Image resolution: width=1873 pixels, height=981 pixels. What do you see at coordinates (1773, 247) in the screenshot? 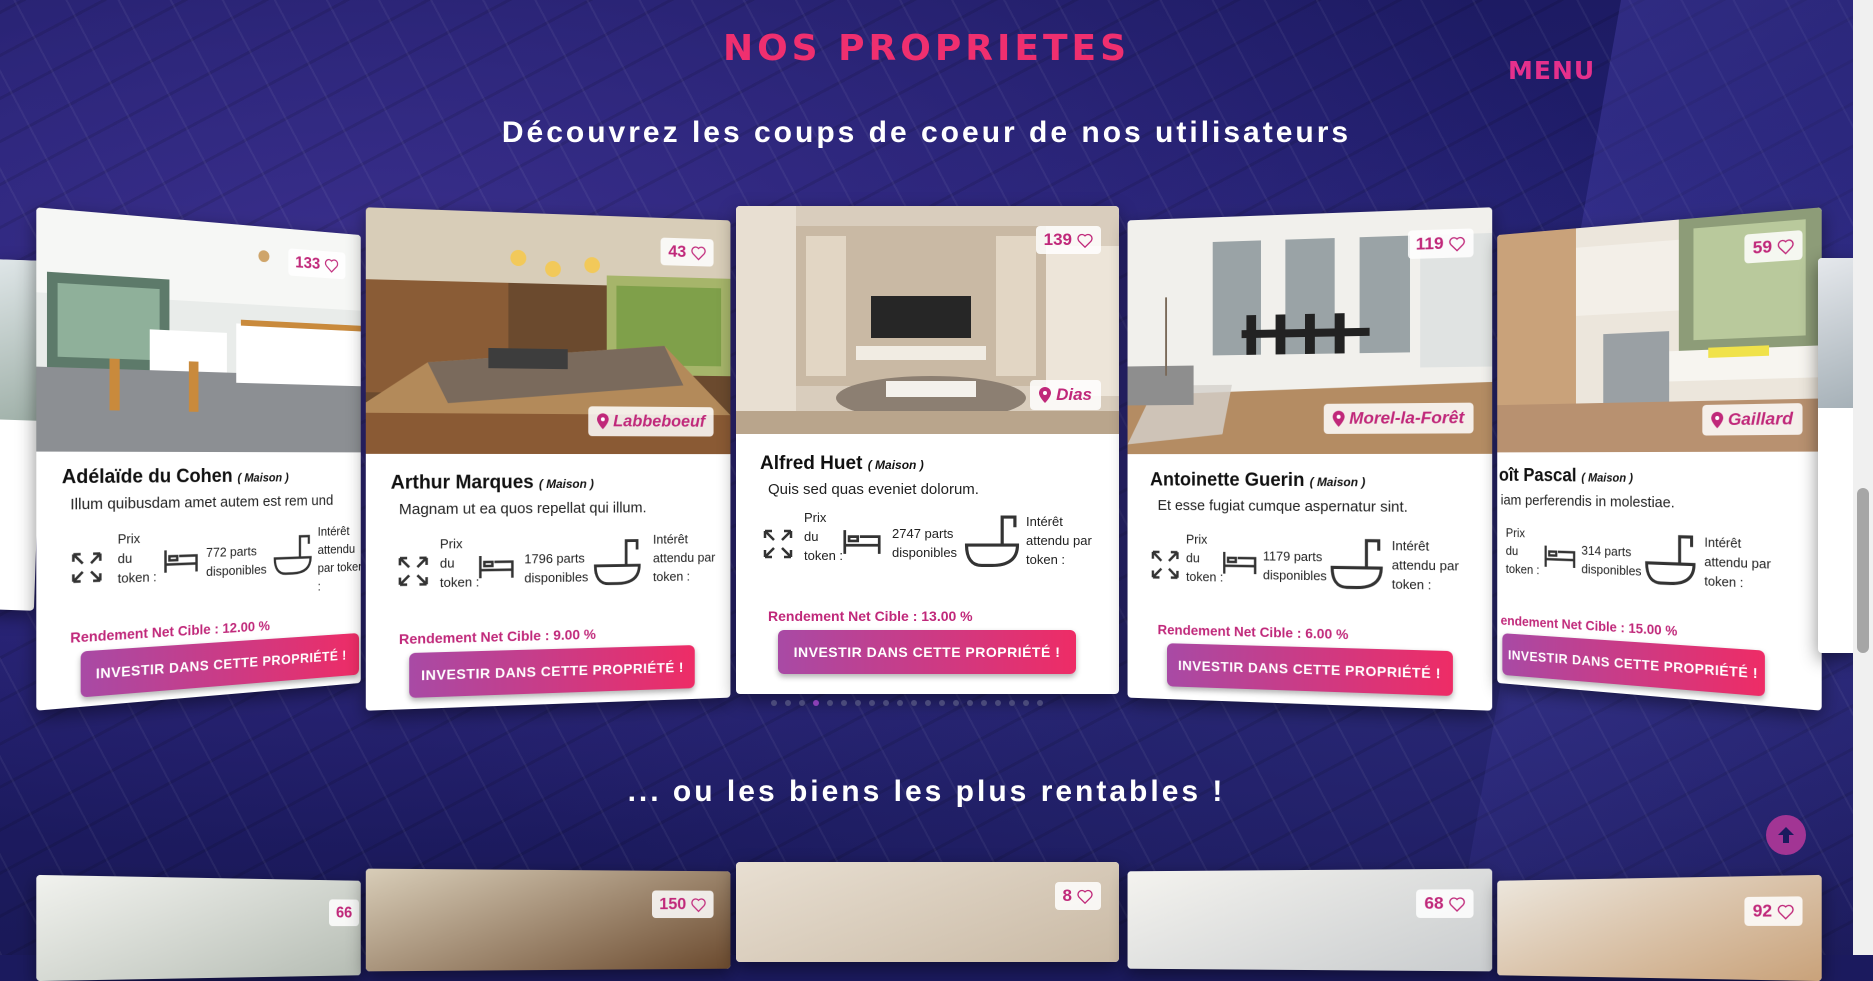
I see `likes-badge: 59` at bounding box center [1773, 247].